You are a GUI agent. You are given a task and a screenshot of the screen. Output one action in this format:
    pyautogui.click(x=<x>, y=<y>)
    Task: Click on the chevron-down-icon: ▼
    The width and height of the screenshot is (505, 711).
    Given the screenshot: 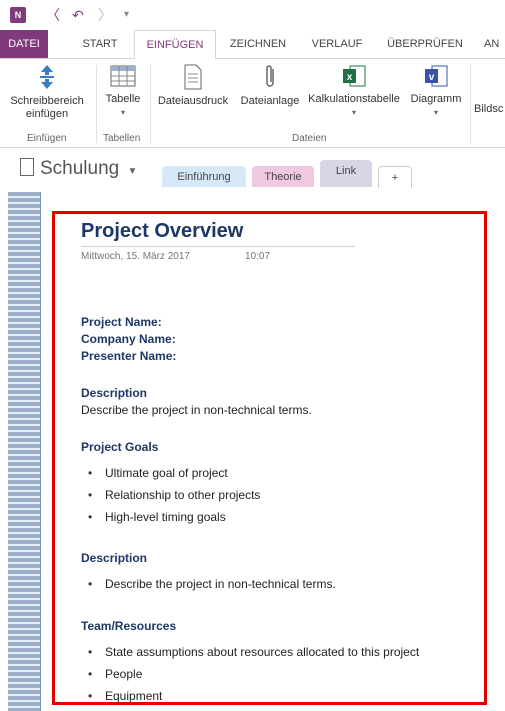 What is the action you would take?
    pyautogui.click(x=132, y=171)
    